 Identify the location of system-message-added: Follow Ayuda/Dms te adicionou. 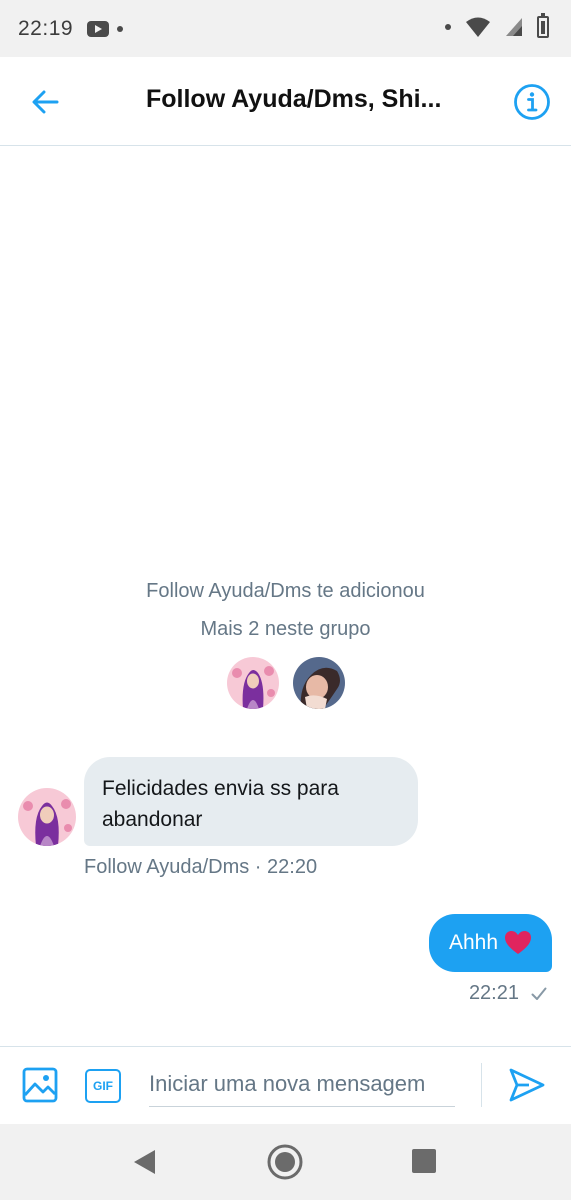
(285, 591).